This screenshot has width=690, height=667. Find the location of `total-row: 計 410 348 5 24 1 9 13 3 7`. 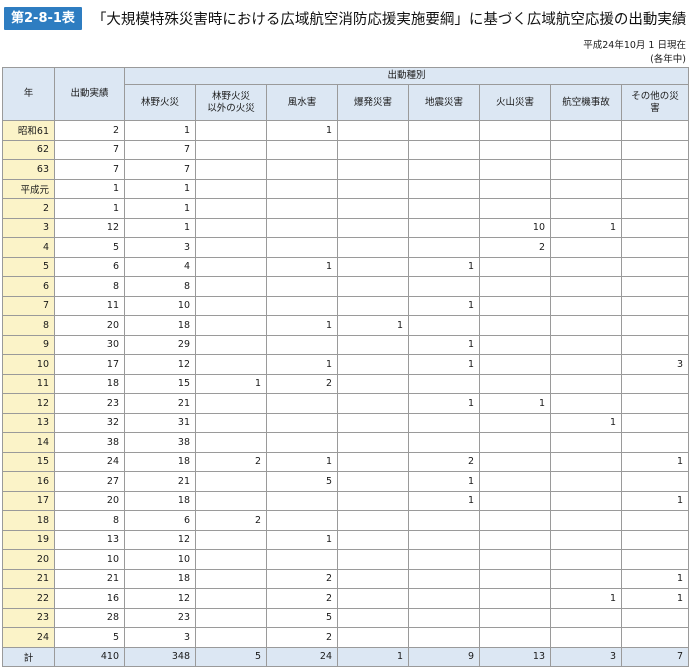

total-row: 計 410 348 5 24 1 9 13 3 7 is located at coordinates (346, 656).